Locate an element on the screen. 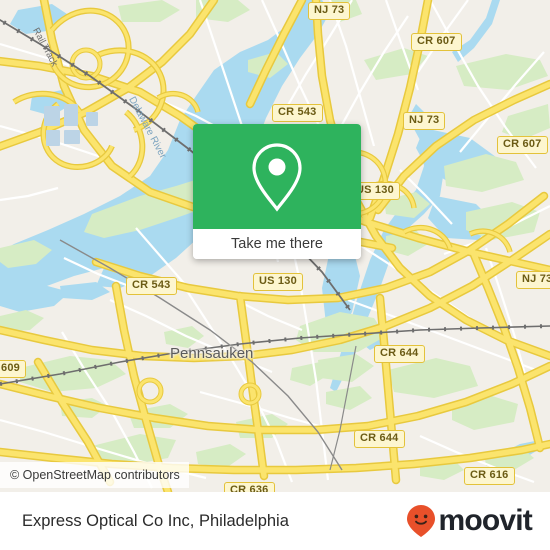 This screenshot has width=550, height=550. road-shield-cr-607-north: CR 607 is located at coordinates (436, 42).